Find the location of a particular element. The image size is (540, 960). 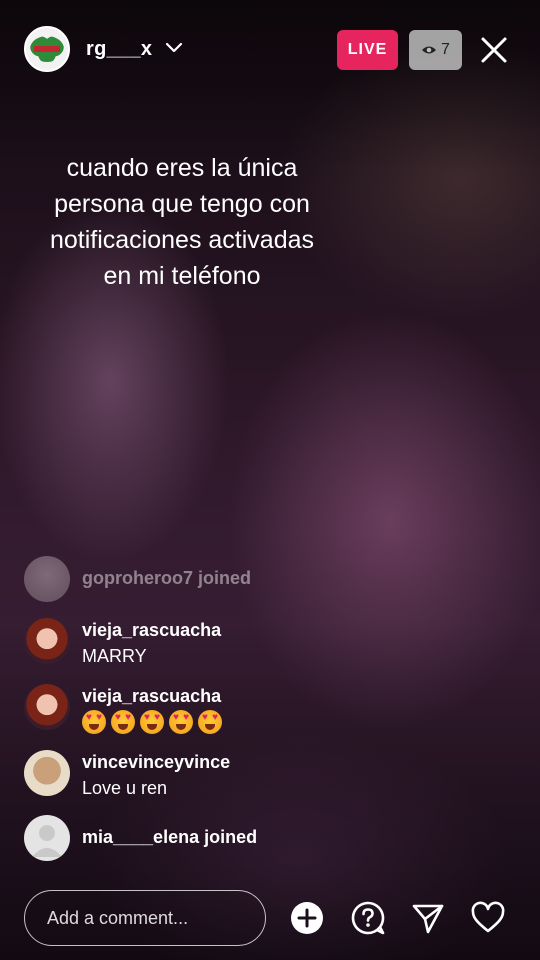

clover-logo-icon is located at coordinates (47, 49).